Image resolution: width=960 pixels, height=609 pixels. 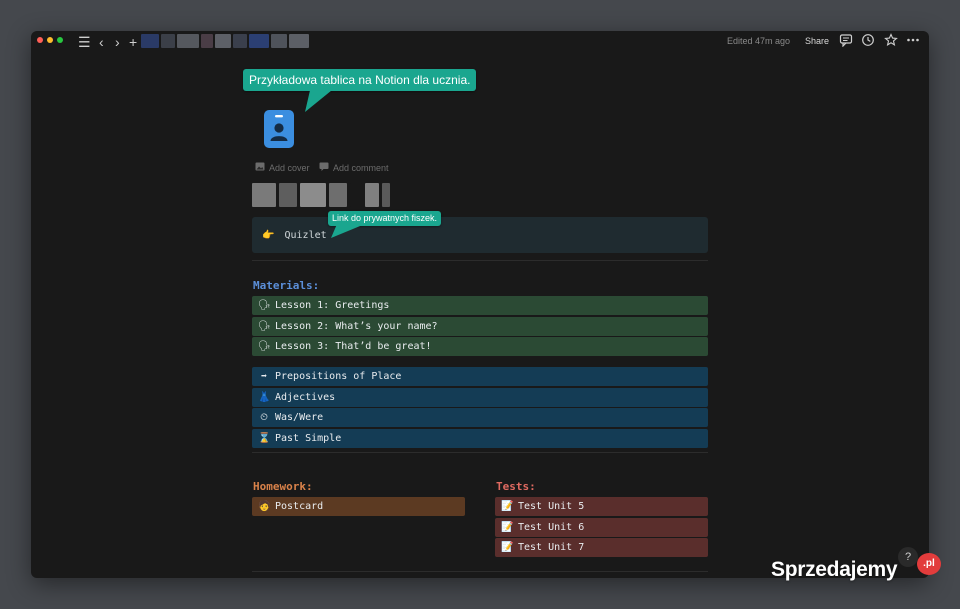 I want to click on forward-arrow-icon: ›, so click(x=117, y=42).